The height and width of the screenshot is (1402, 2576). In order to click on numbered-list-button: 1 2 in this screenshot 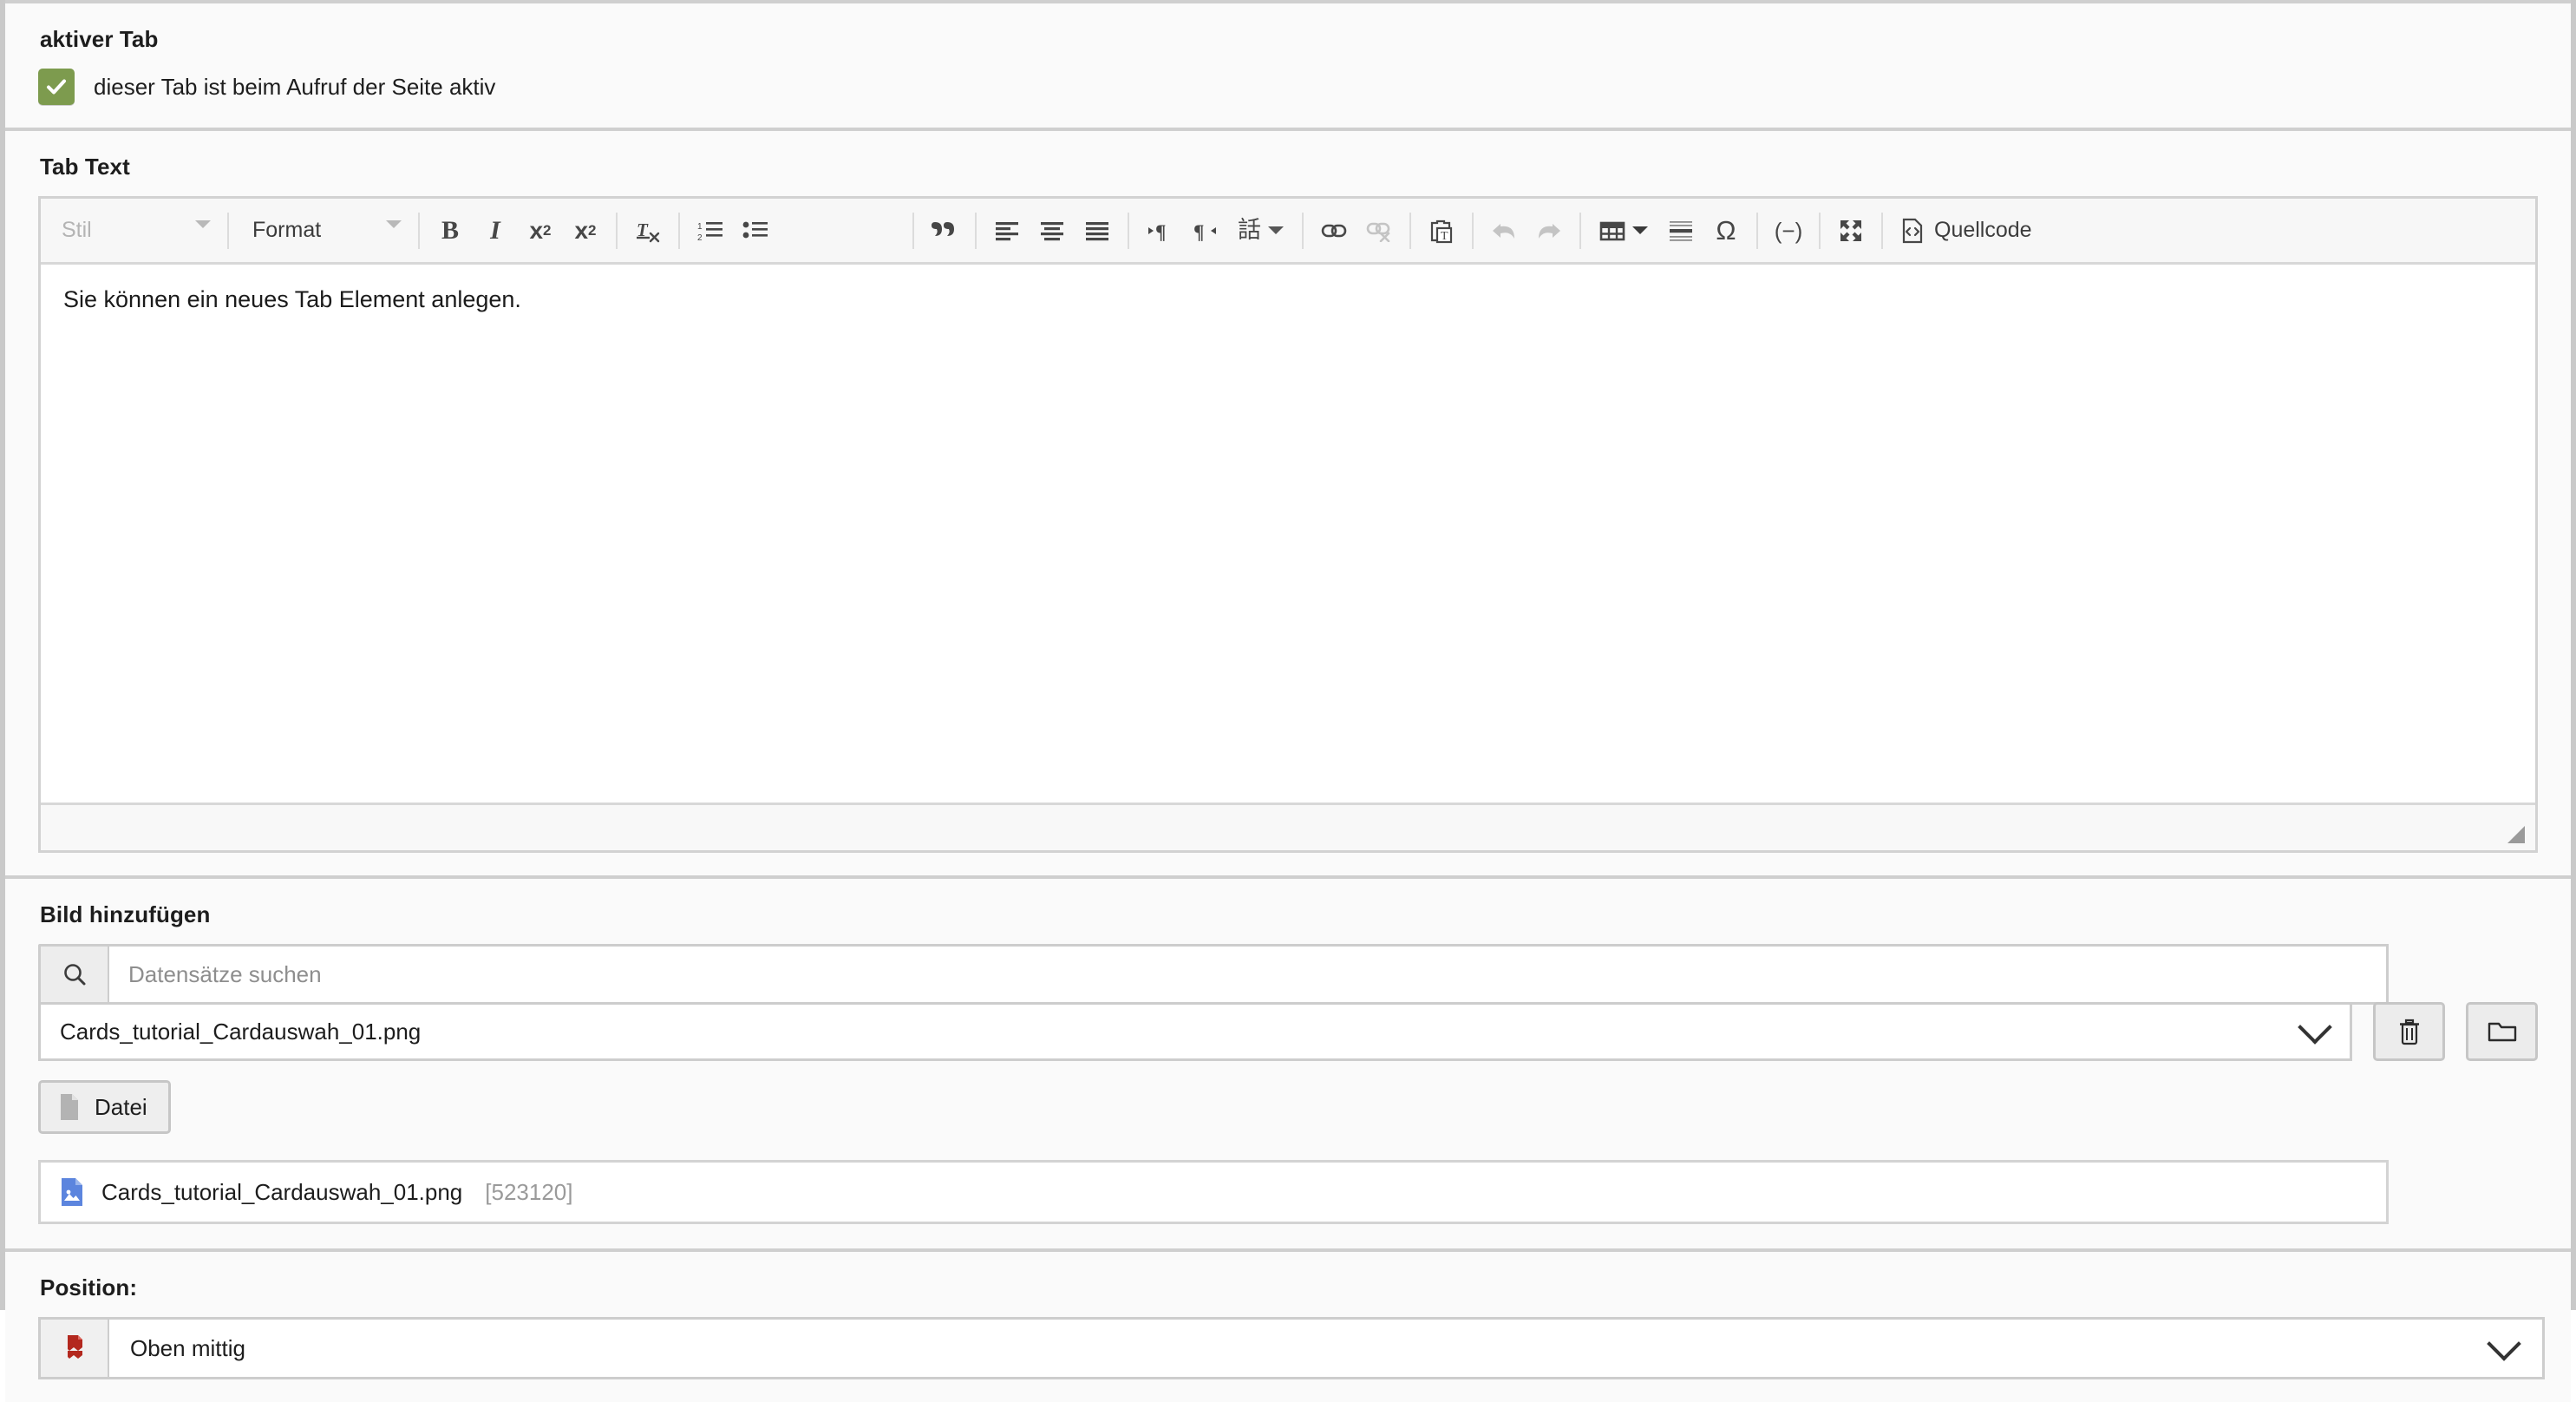, I will do `click(710, 231)`.